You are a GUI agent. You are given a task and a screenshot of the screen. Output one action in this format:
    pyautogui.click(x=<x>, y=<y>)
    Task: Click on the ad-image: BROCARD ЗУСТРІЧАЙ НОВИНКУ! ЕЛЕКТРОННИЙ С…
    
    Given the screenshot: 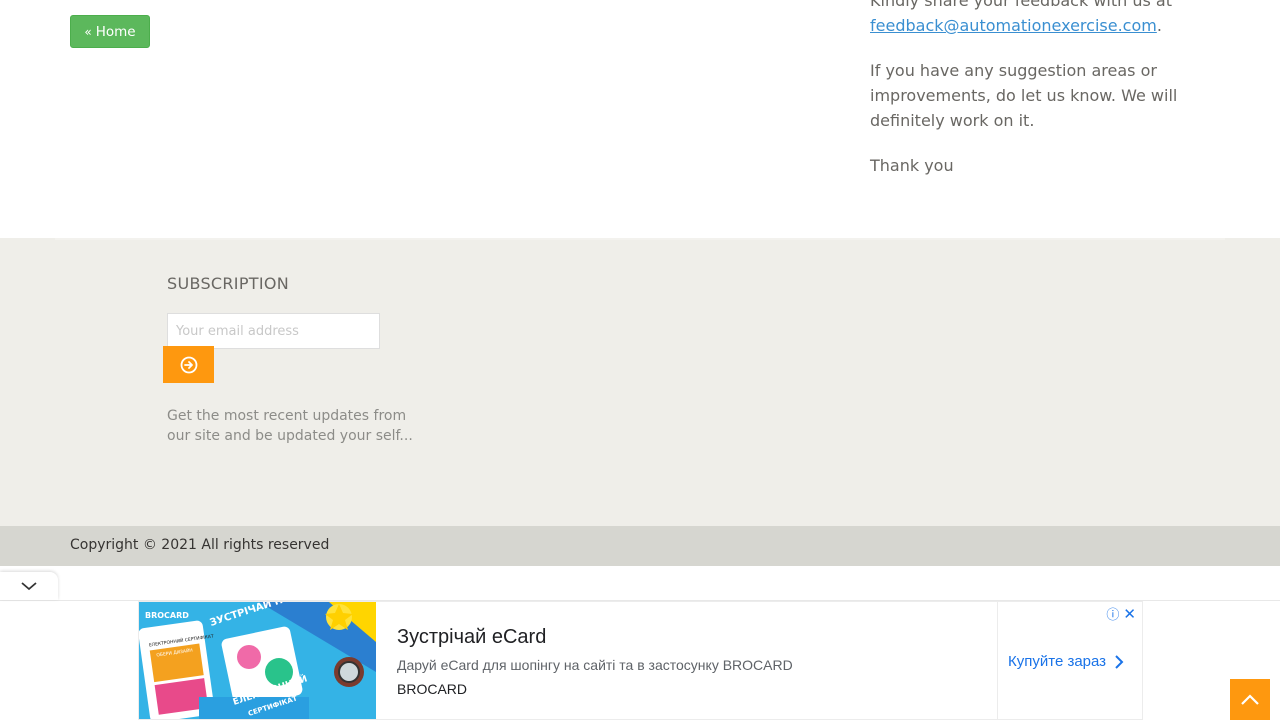 What is the action you would take?
    pyautogui.click(x=257, y=660)
    